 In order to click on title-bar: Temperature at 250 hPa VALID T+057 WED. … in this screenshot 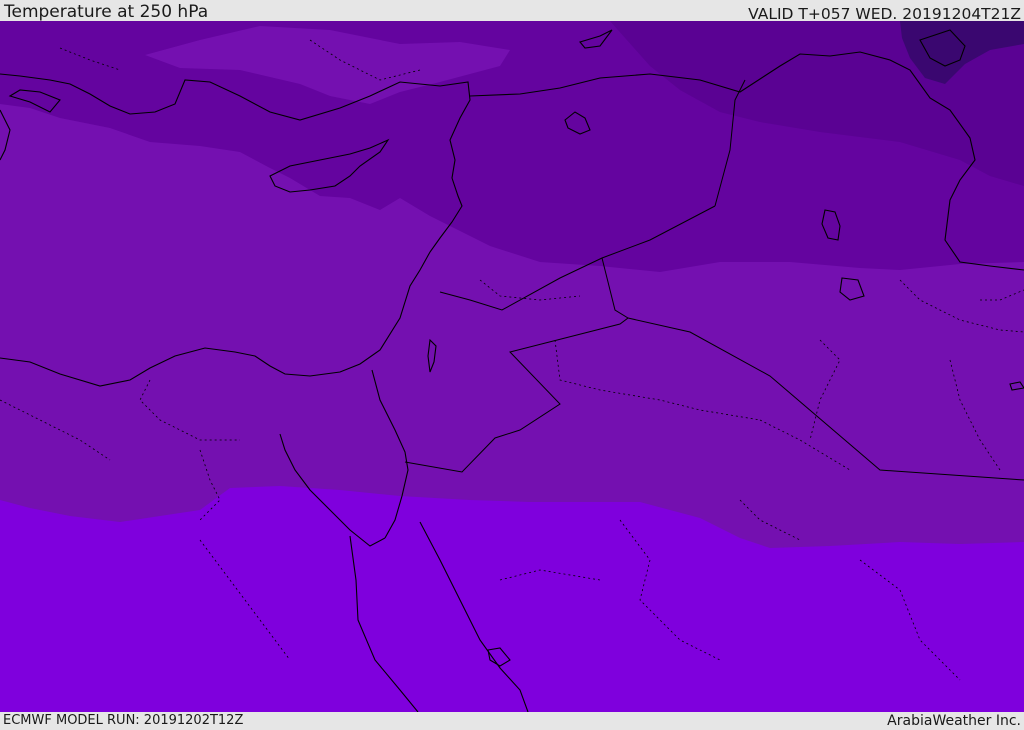, I will do `click(512, 11)`.